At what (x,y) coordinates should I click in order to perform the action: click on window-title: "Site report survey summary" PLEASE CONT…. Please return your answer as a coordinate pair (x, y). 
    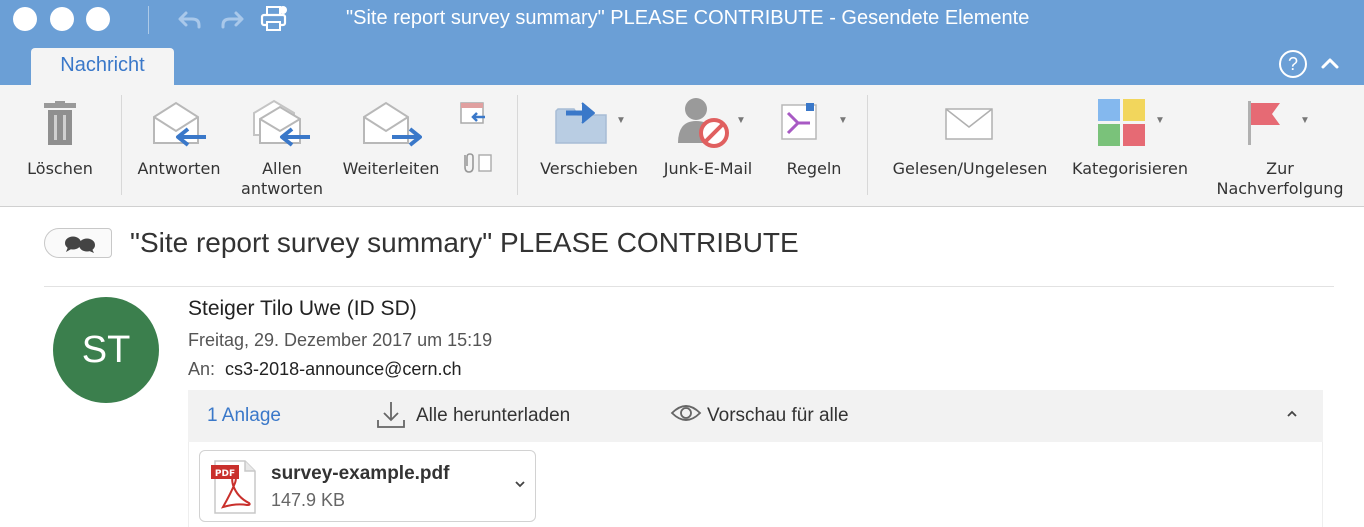
    Looking at the image, I should click on (688, 18).